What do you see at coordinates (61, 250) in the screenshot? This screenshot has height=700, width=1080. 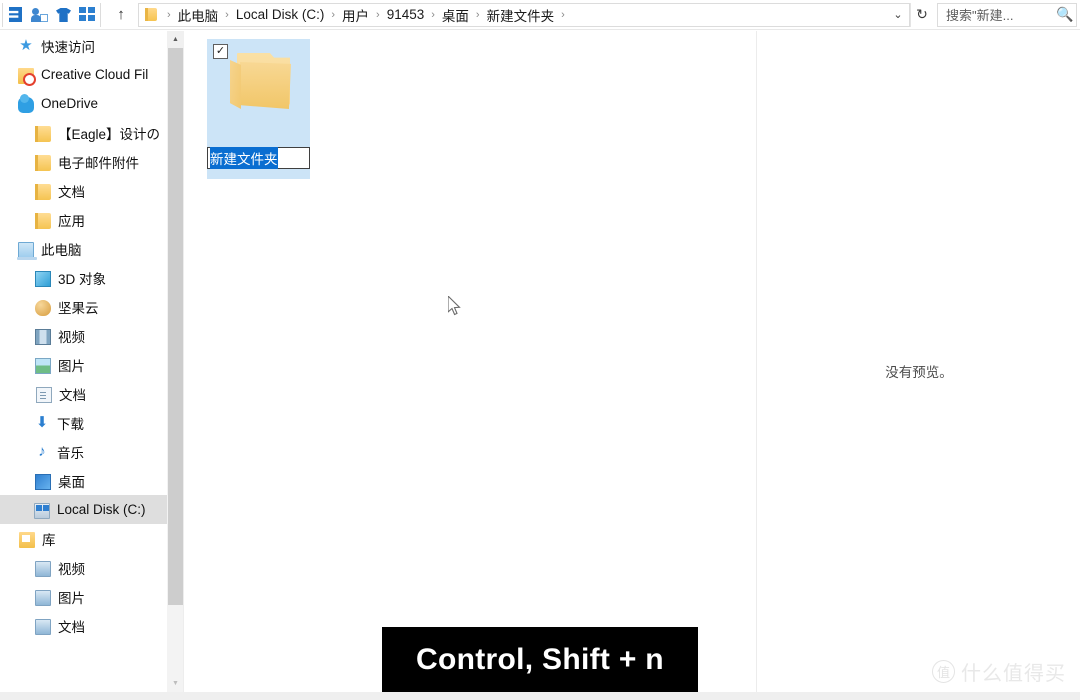 I see `sidebar-item-label: 此电脑` at bounding box center [61, 250].